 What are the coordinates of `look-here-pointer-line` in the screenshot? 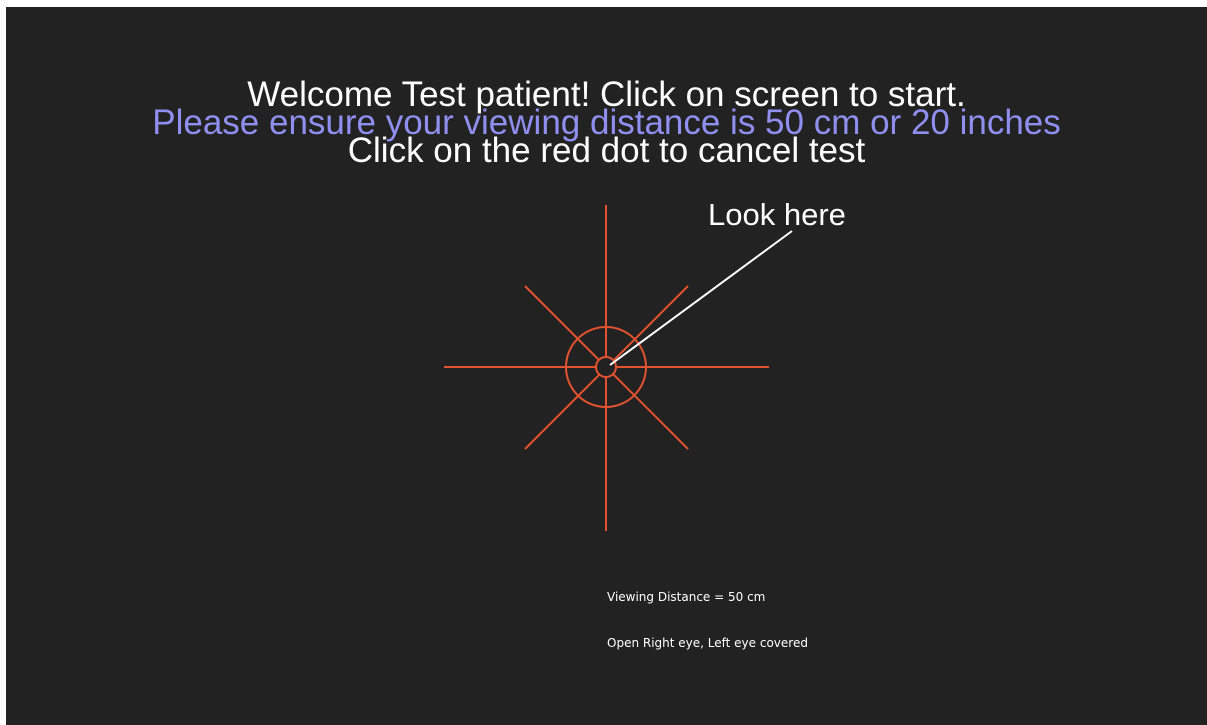 It's located at (701, 298).